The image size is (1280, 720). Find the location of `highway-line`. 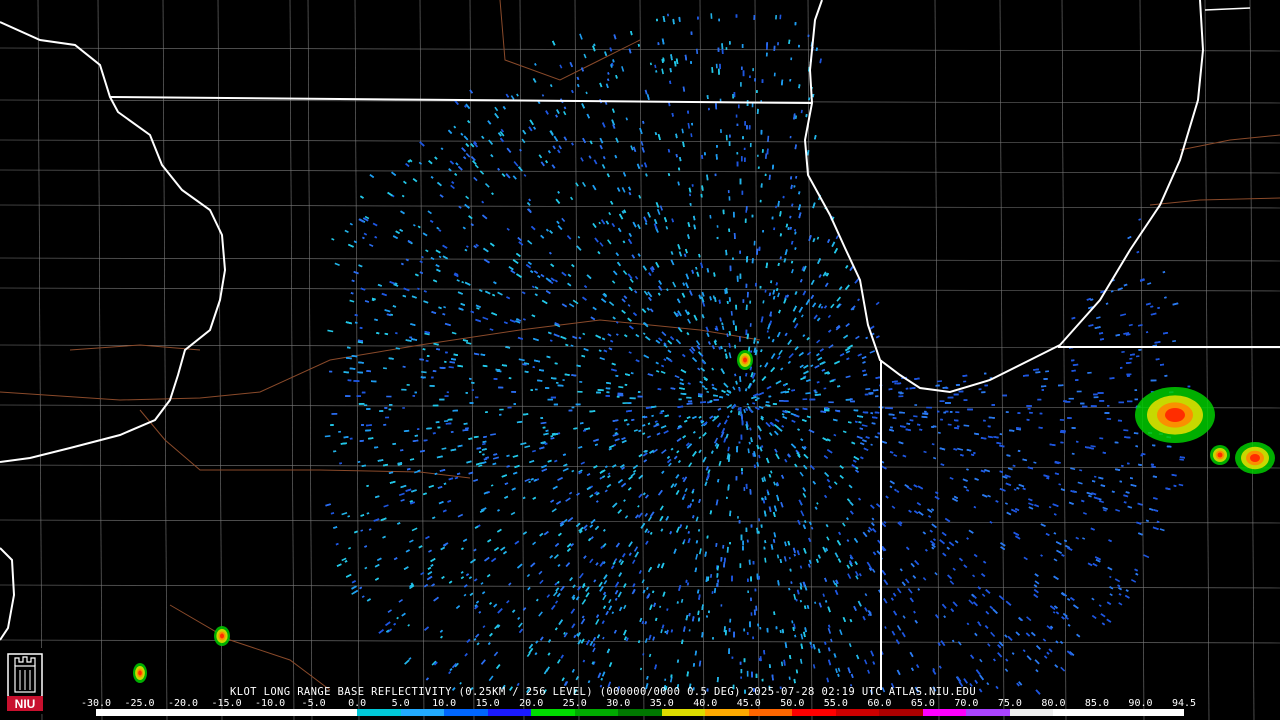

highway-line is located at coordinates (380, 360).